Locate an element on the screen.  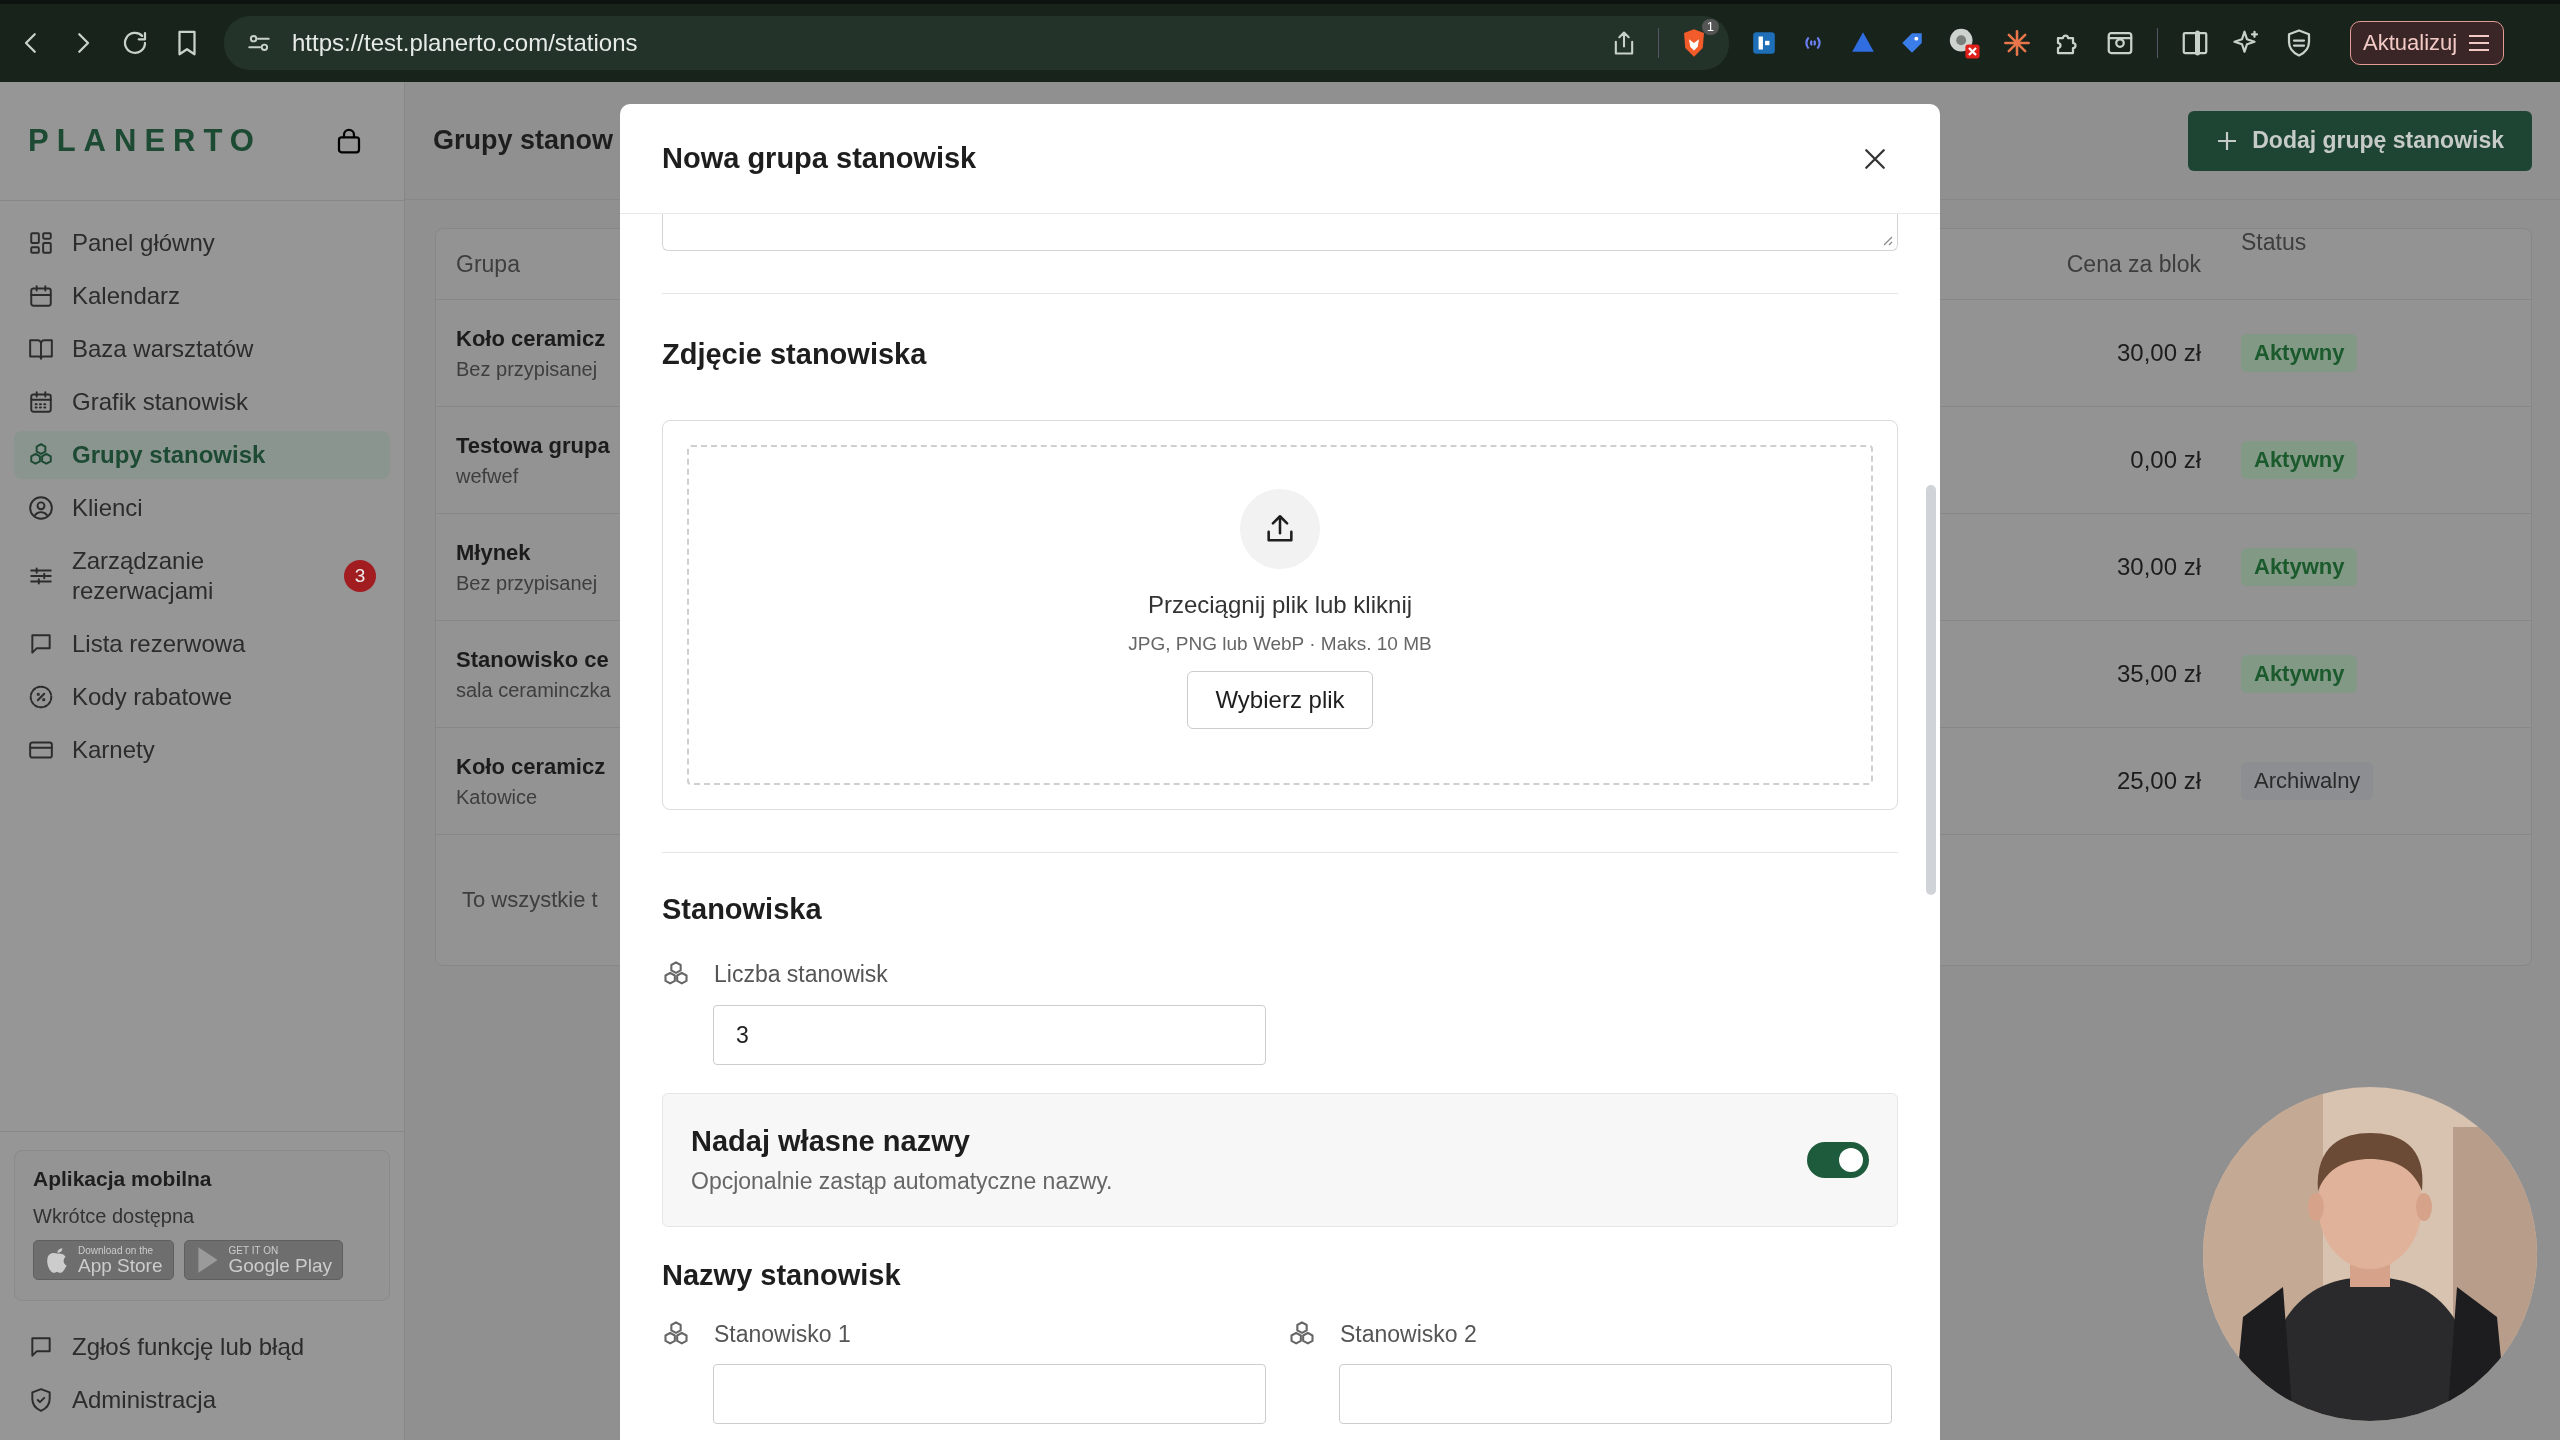
field-label: Stanowisko 1 is located at coordinates (782, 1334).